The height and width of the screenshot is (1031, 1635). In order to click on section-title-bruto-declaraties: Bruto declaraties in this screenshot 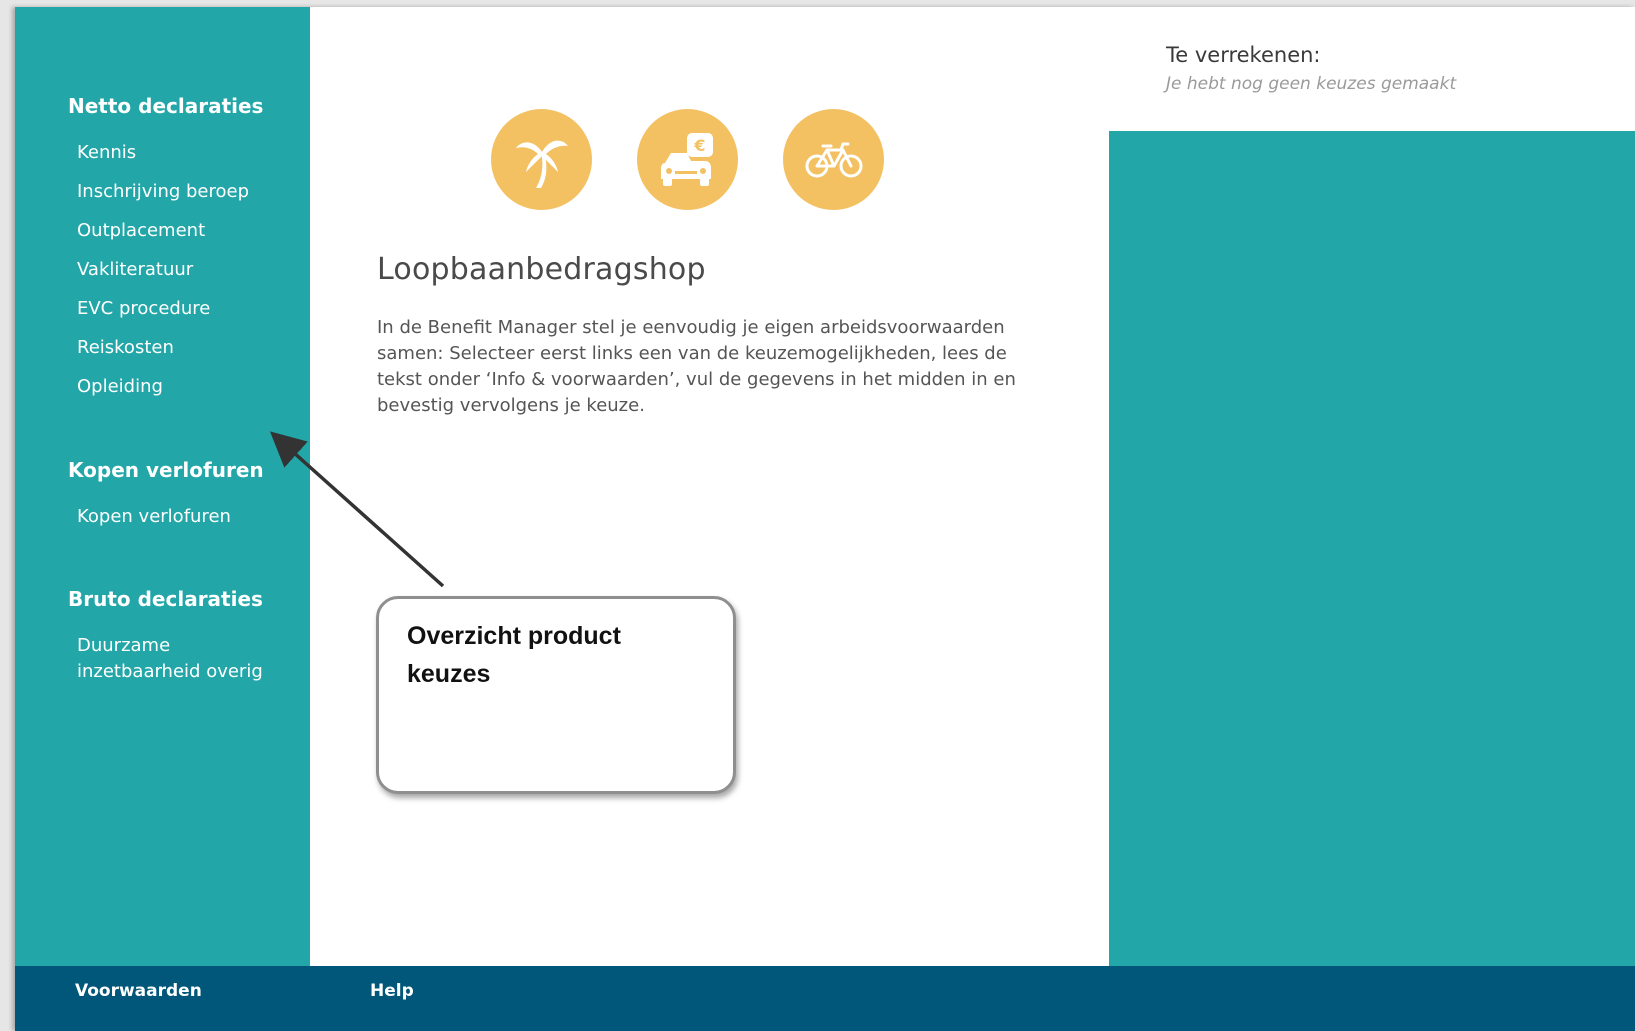, I will do `click(165, 599)`.